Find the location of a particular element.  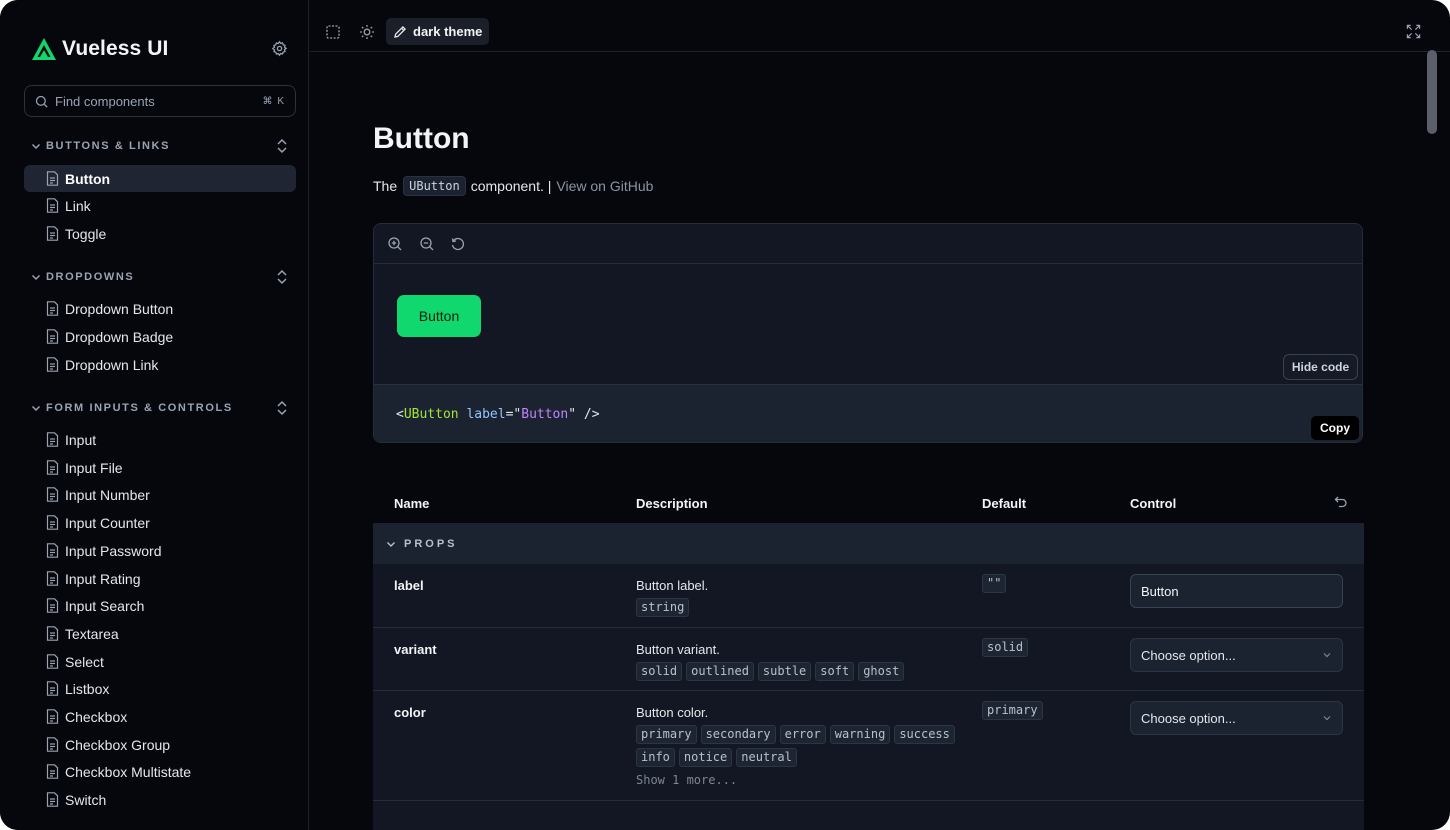

sidebar-item-dropdown-badge: Dropdown Badge is located at coordinates (160, 336).